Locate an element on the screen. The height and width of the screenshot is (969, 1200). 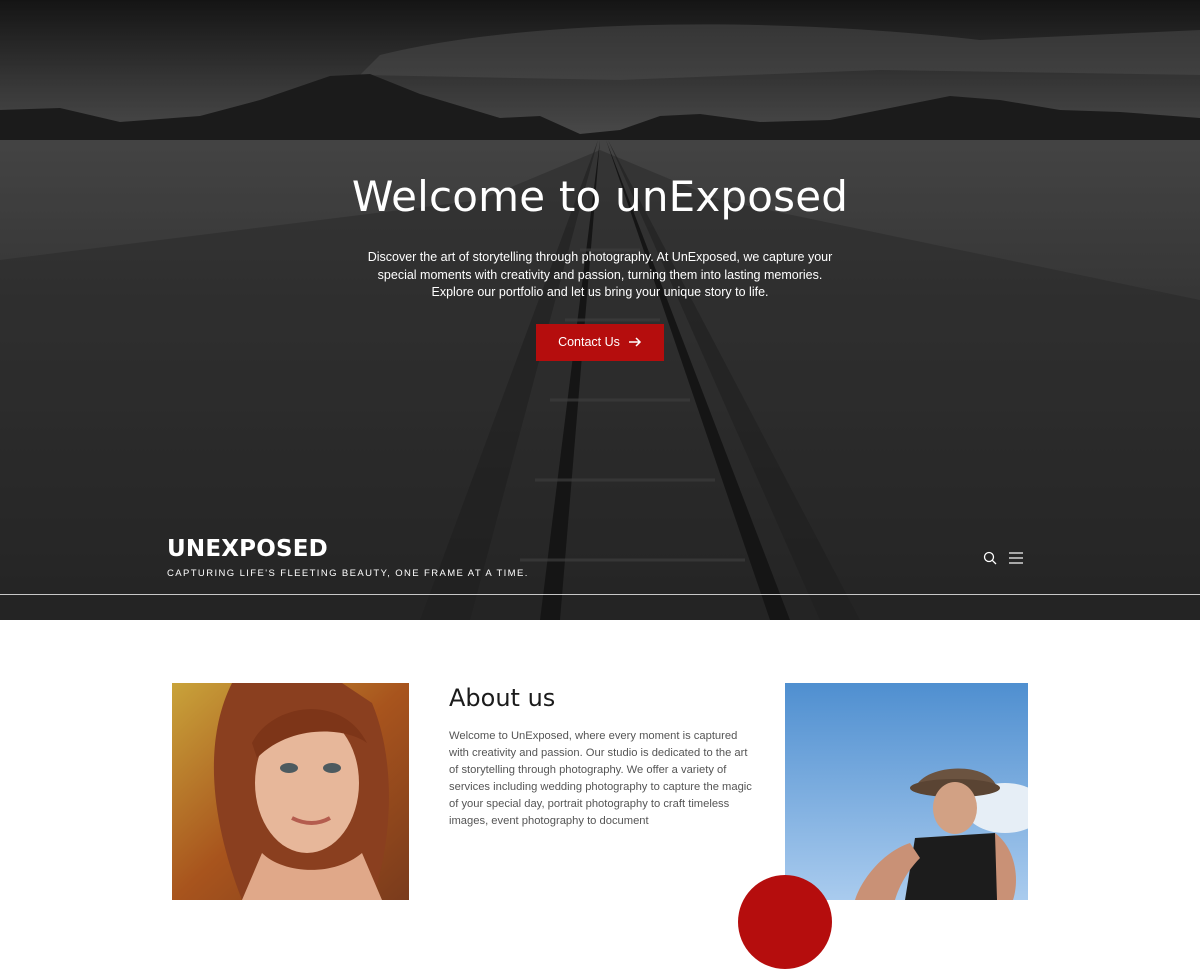
menu-icon is located at coordinates (1016, 558).